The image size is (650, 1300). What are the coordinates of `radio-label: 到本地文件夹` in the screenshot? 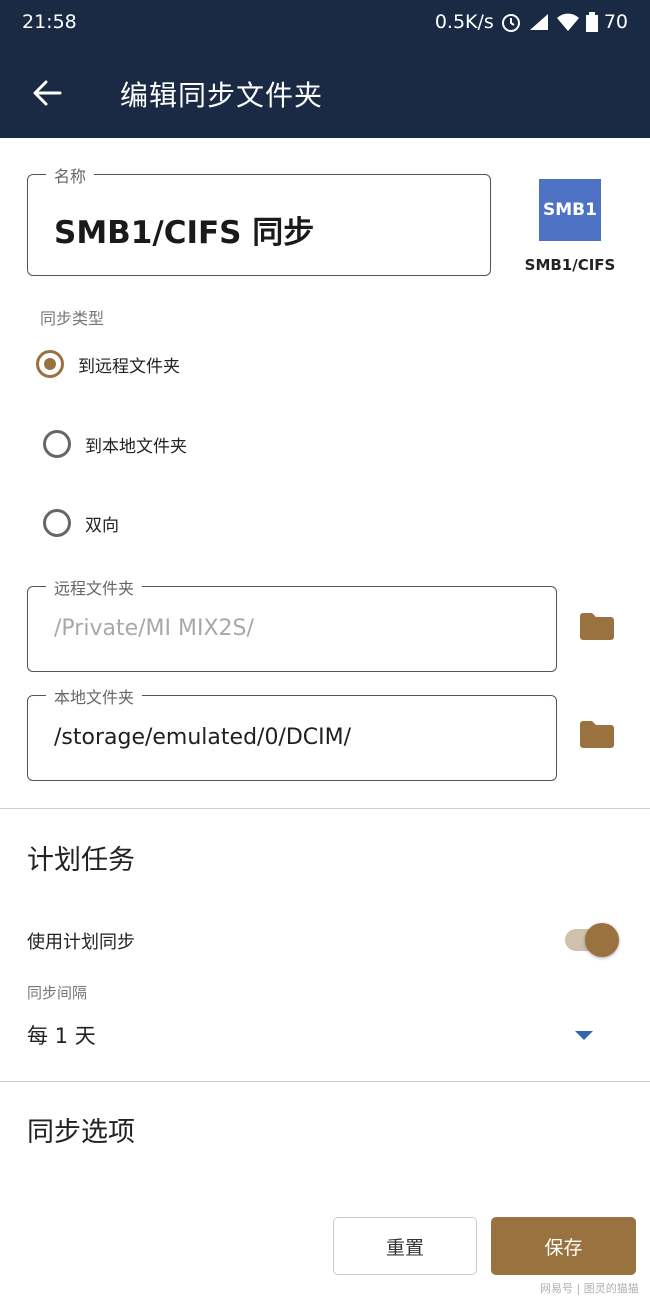 It's located at (136, 446).